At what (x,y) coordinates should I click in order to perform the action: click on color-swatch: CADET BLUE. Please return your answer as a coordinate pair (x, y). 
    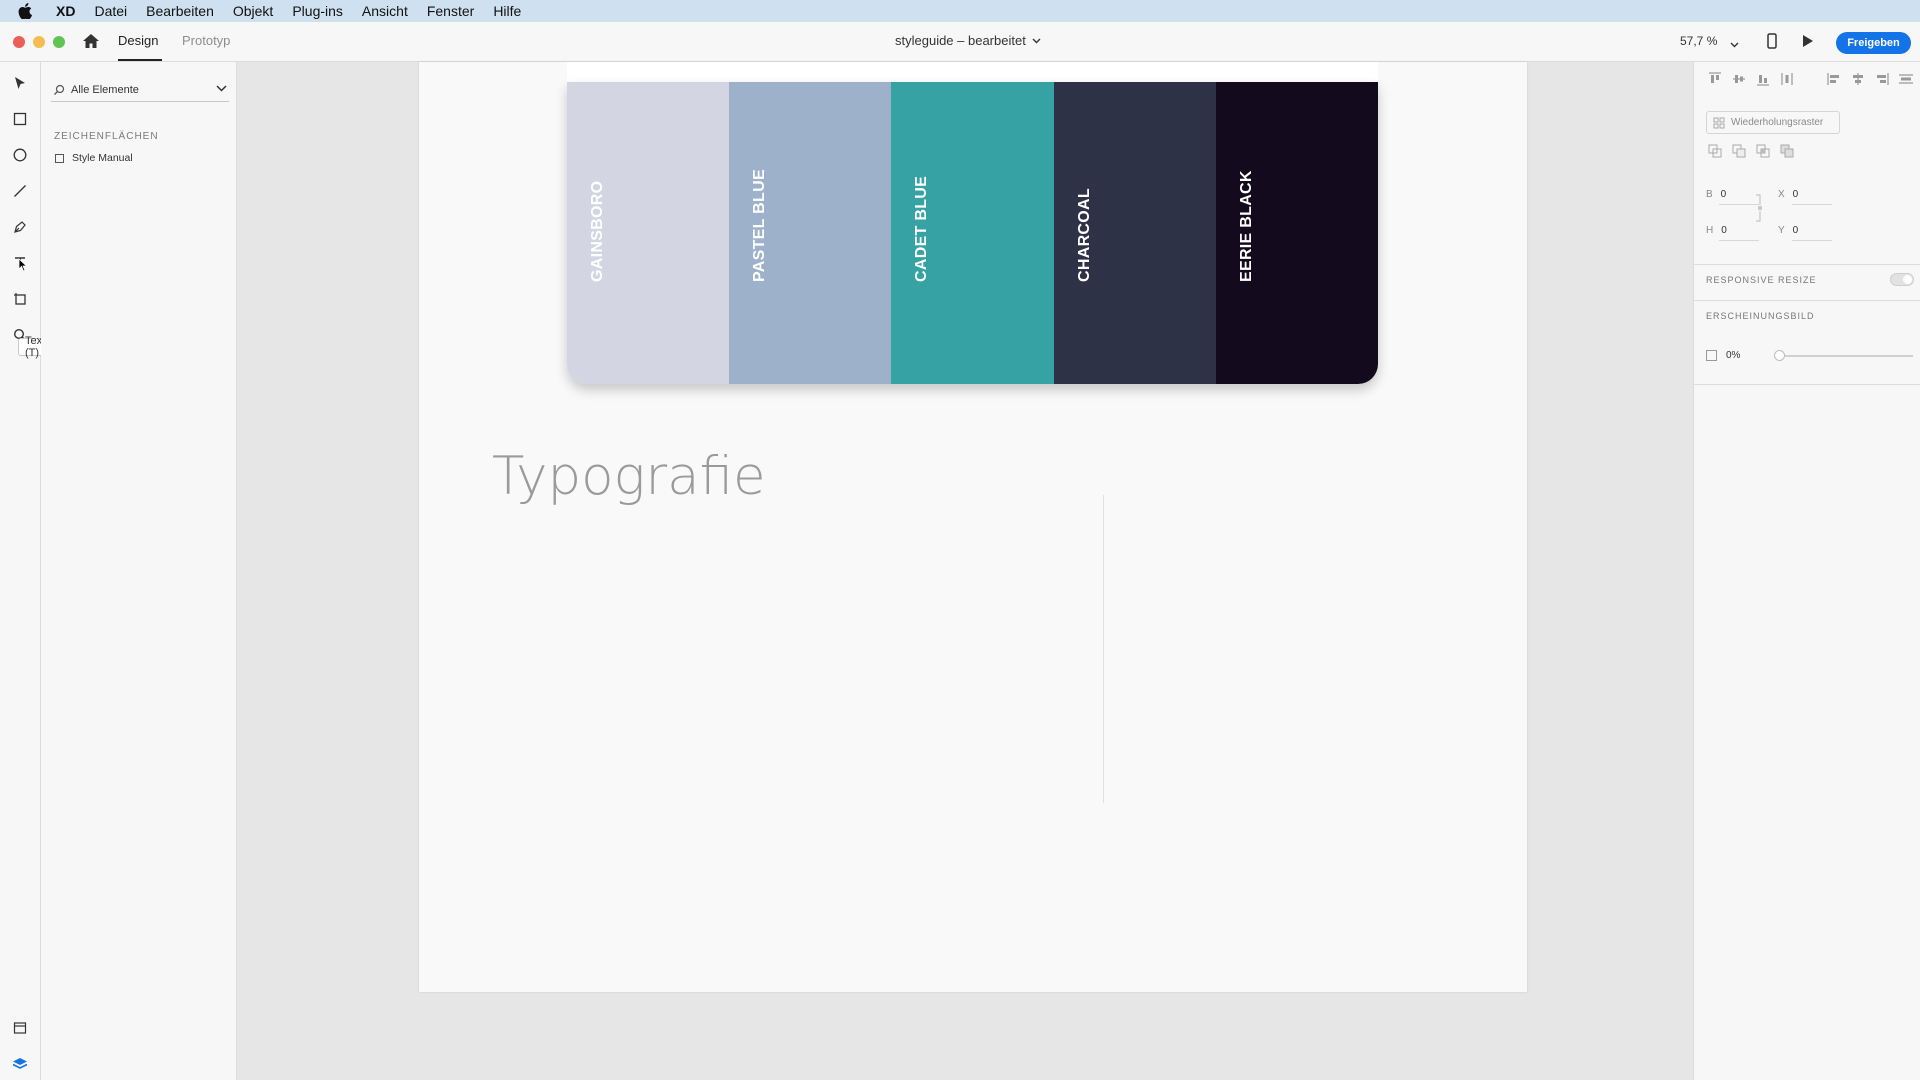
    Looking at the image, I should click on (972, 233).